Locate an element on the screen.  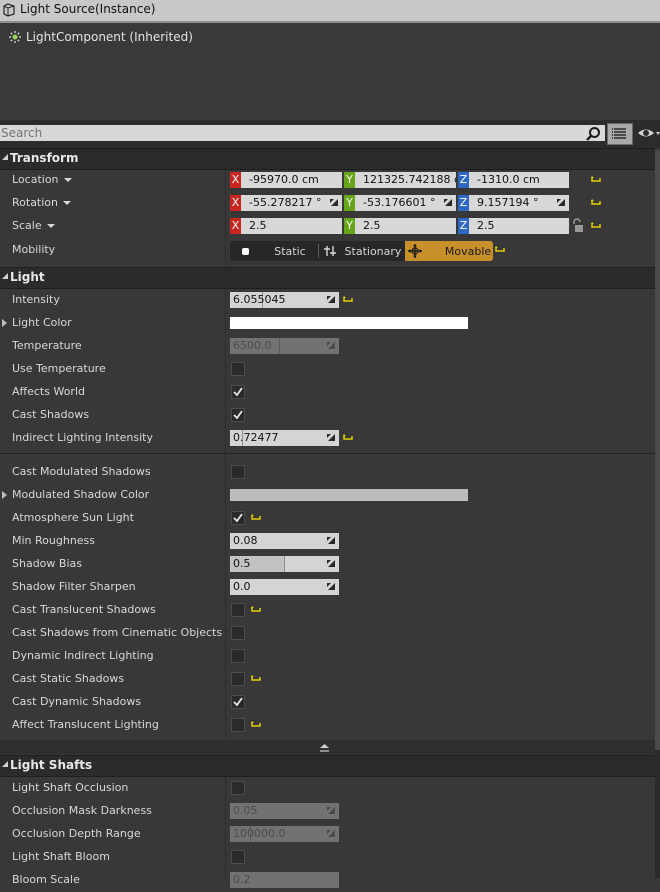
row-dynamic-indirect-lighting: Dynamic Indirect Lighting is located at coordinates (327, 656).